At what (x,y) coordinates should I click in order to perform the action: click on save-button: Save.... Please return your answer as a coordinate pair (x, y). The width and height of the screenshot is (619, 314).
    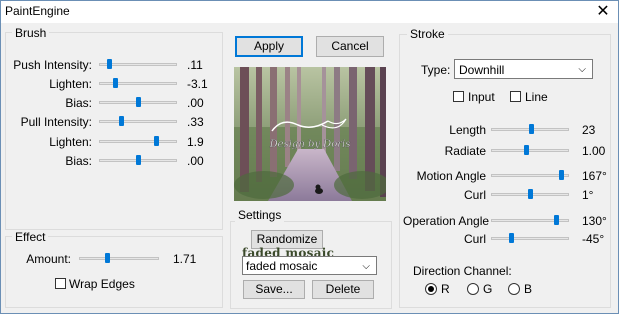
    Looking at the image, I should click on (274, 289).